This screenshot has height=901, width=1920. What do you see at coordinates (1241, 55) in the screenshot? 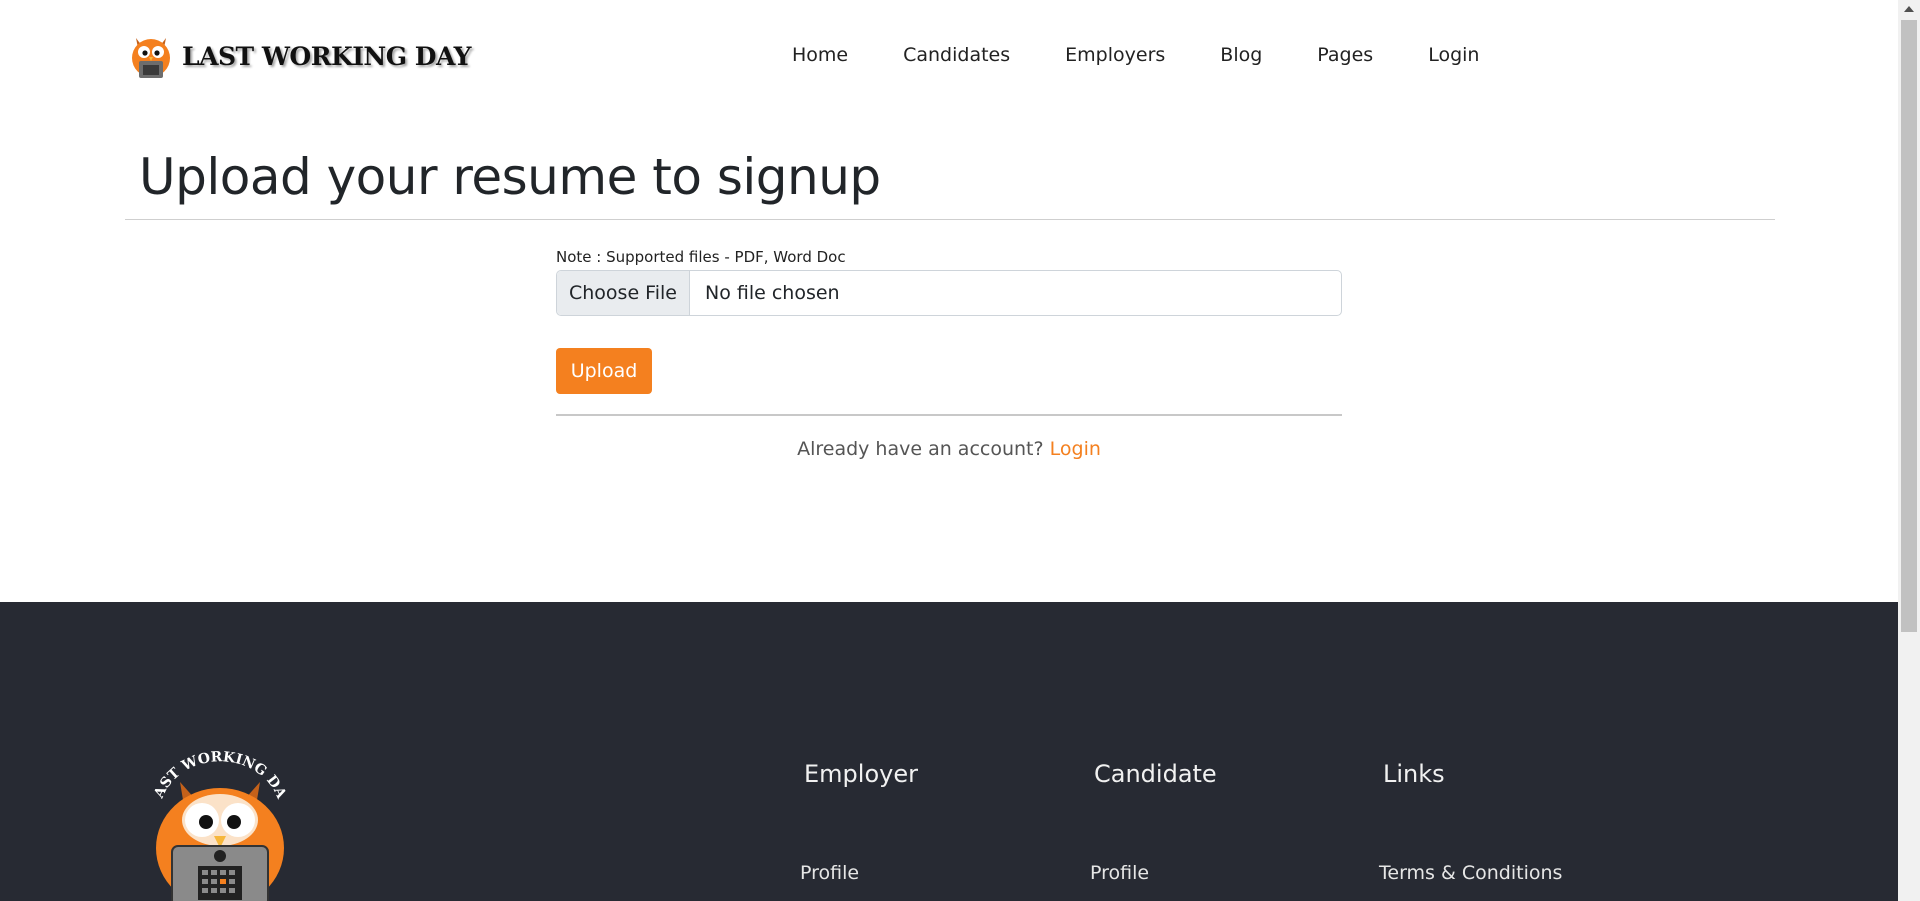
I see `nav-blog: Blog` at bounding box center [1241, 55].